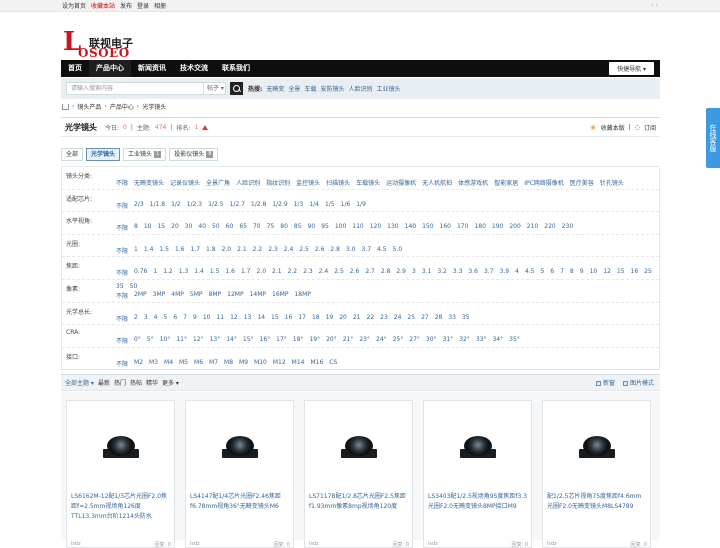 This screenshot has width=720, height=548. Describe the element at coordinates (437, 182) in the screenshot. I see `filter-option: 无人机航拍` at that location.